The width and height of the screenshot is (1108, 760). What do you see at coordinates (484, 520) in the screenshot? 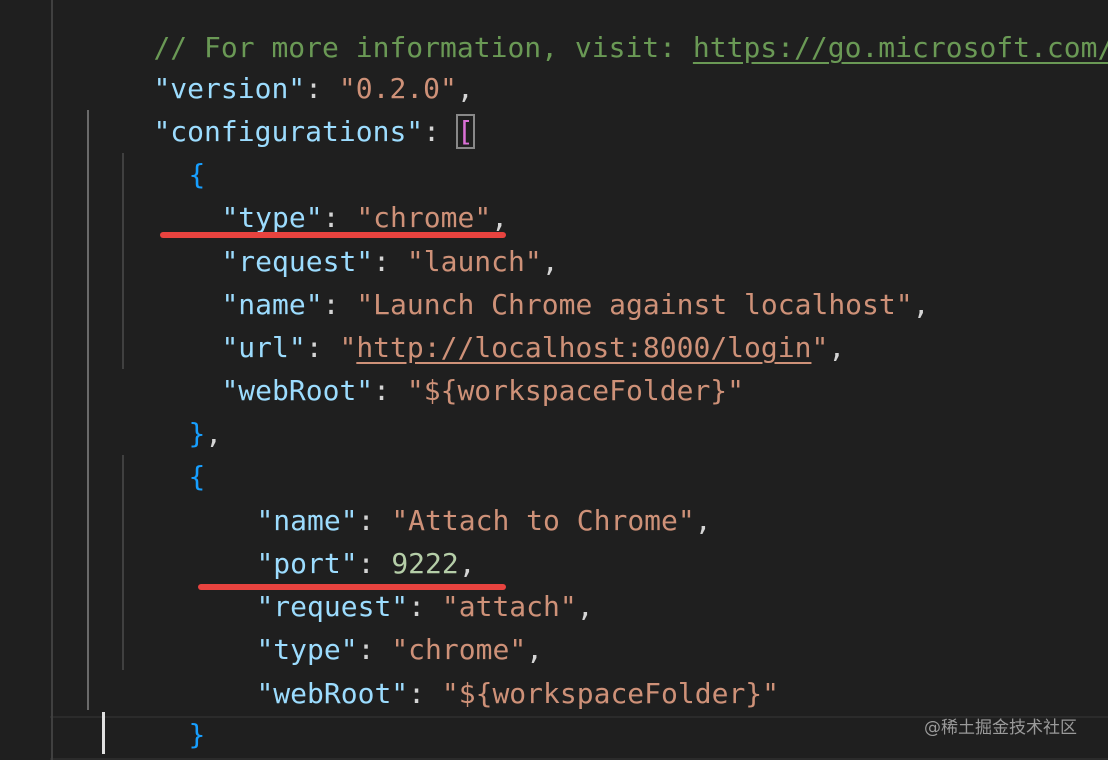
I see `code-line-name: "name": "Attach to Chrome",` at bounding box center [484, 520].